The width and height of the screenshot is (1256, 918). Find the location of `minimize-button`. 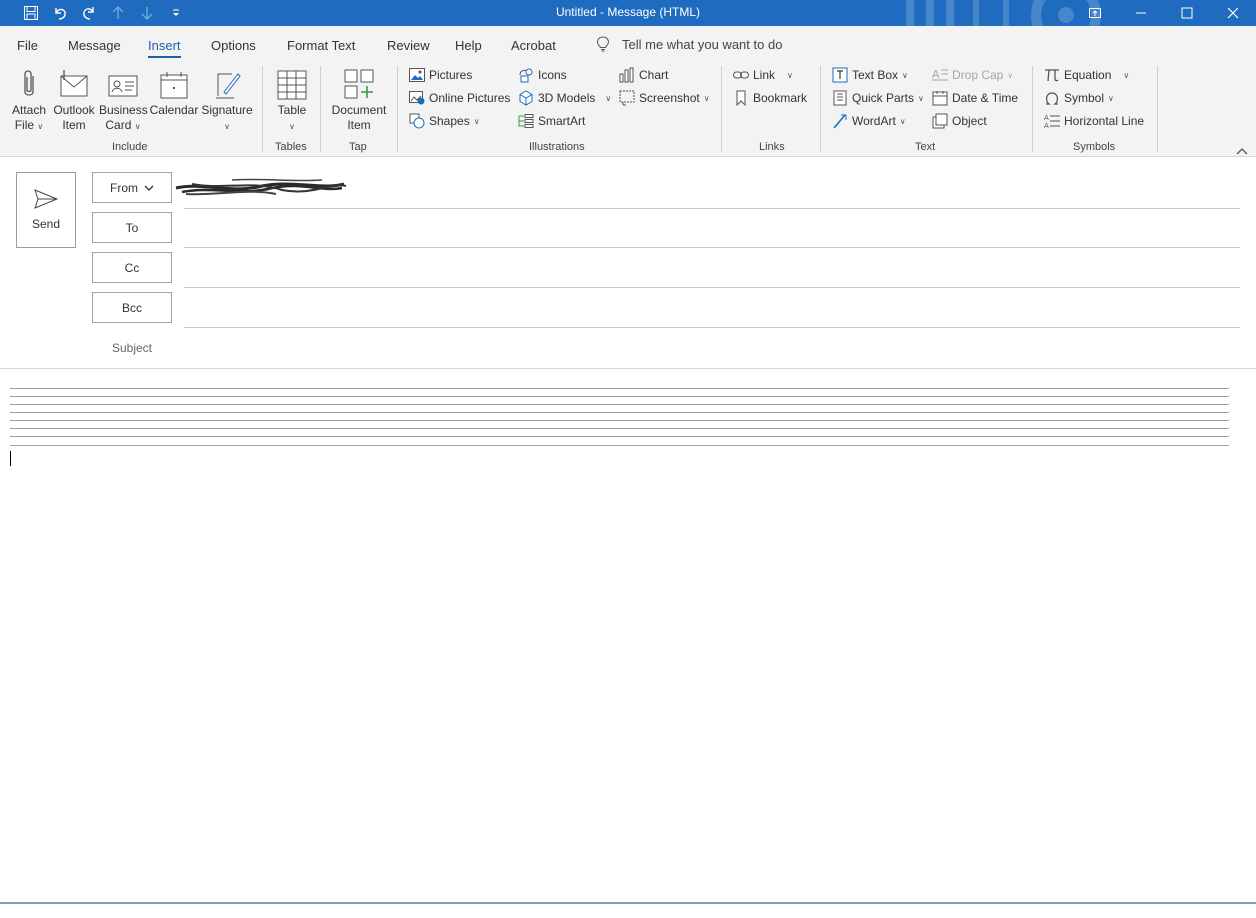

minimize-button is located at coordinates (1141, 13).